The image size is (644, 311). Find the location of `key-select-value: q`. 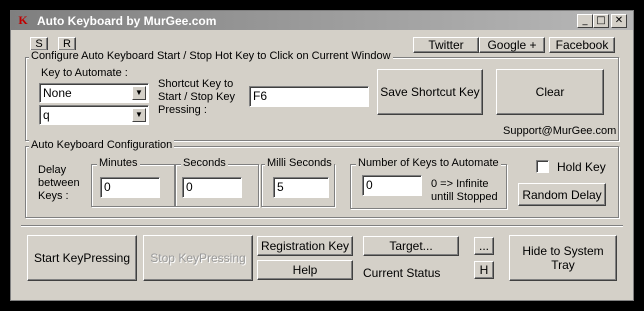

key-select-value: q is located at coordinates (46, 115).